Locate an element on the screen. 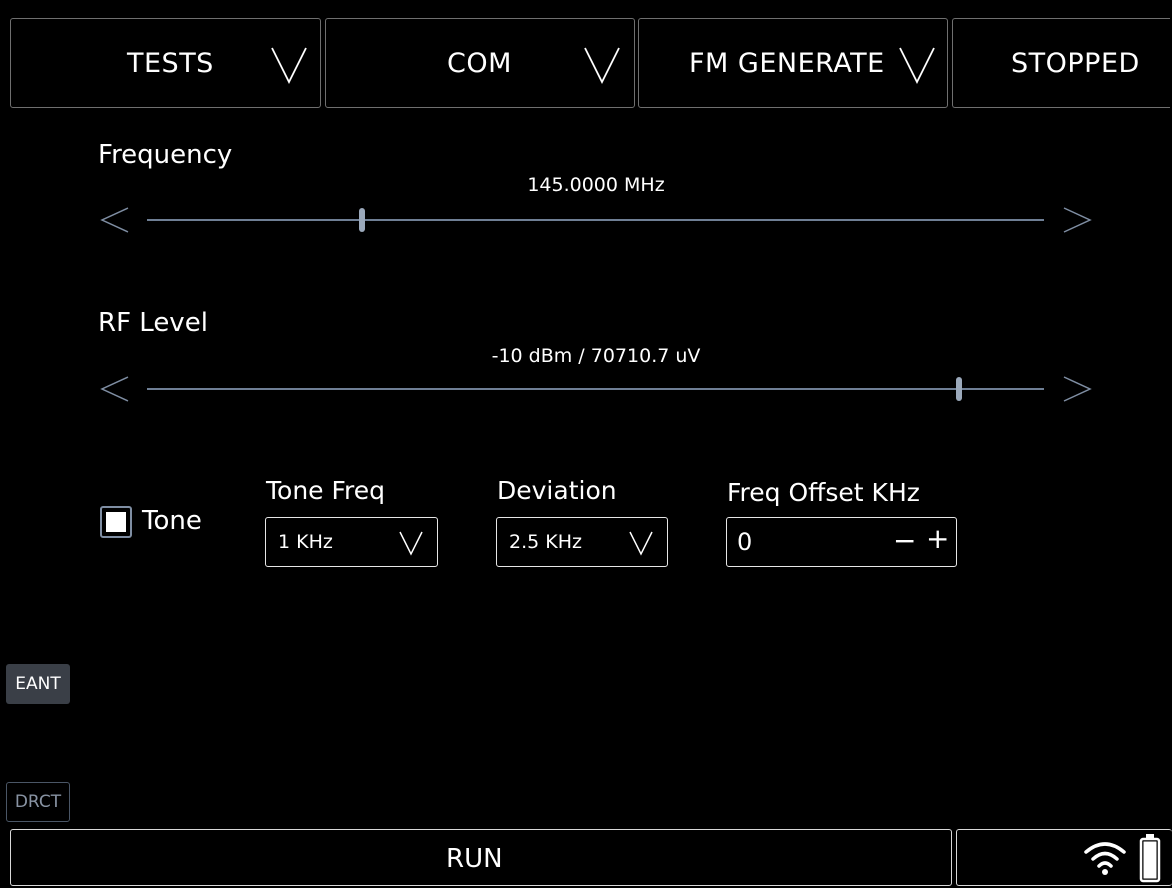 This screenshot has width=1172, height=888. tone-checkbox-box is located at coordinates (116, 522).